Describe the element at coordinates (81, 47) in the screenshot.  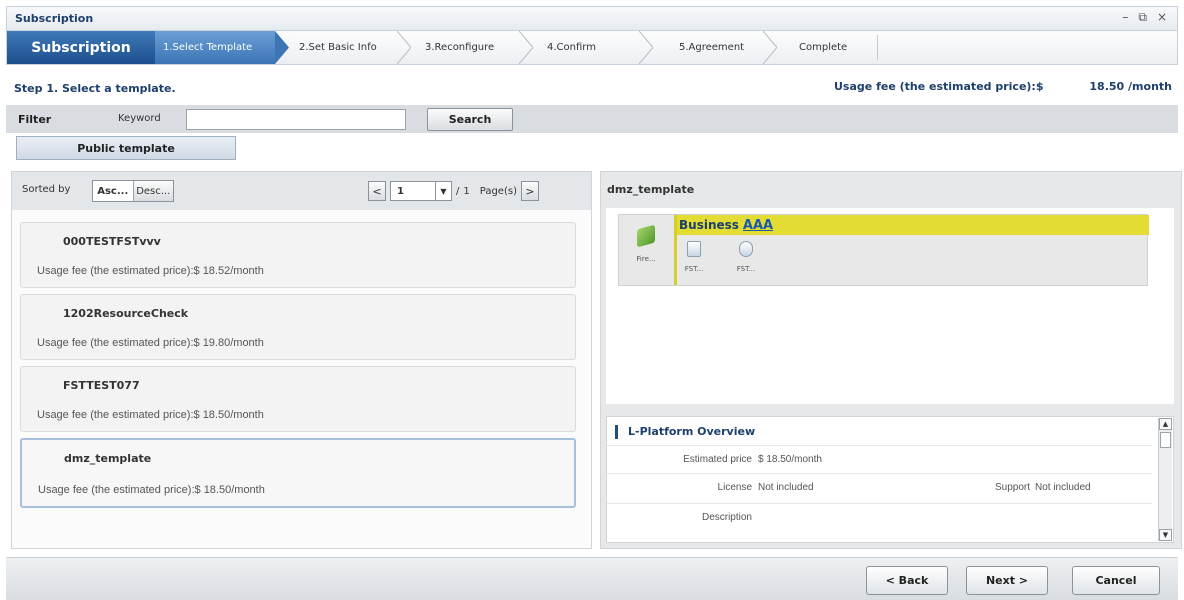
I see `wizard-title: Subscription` at that location.